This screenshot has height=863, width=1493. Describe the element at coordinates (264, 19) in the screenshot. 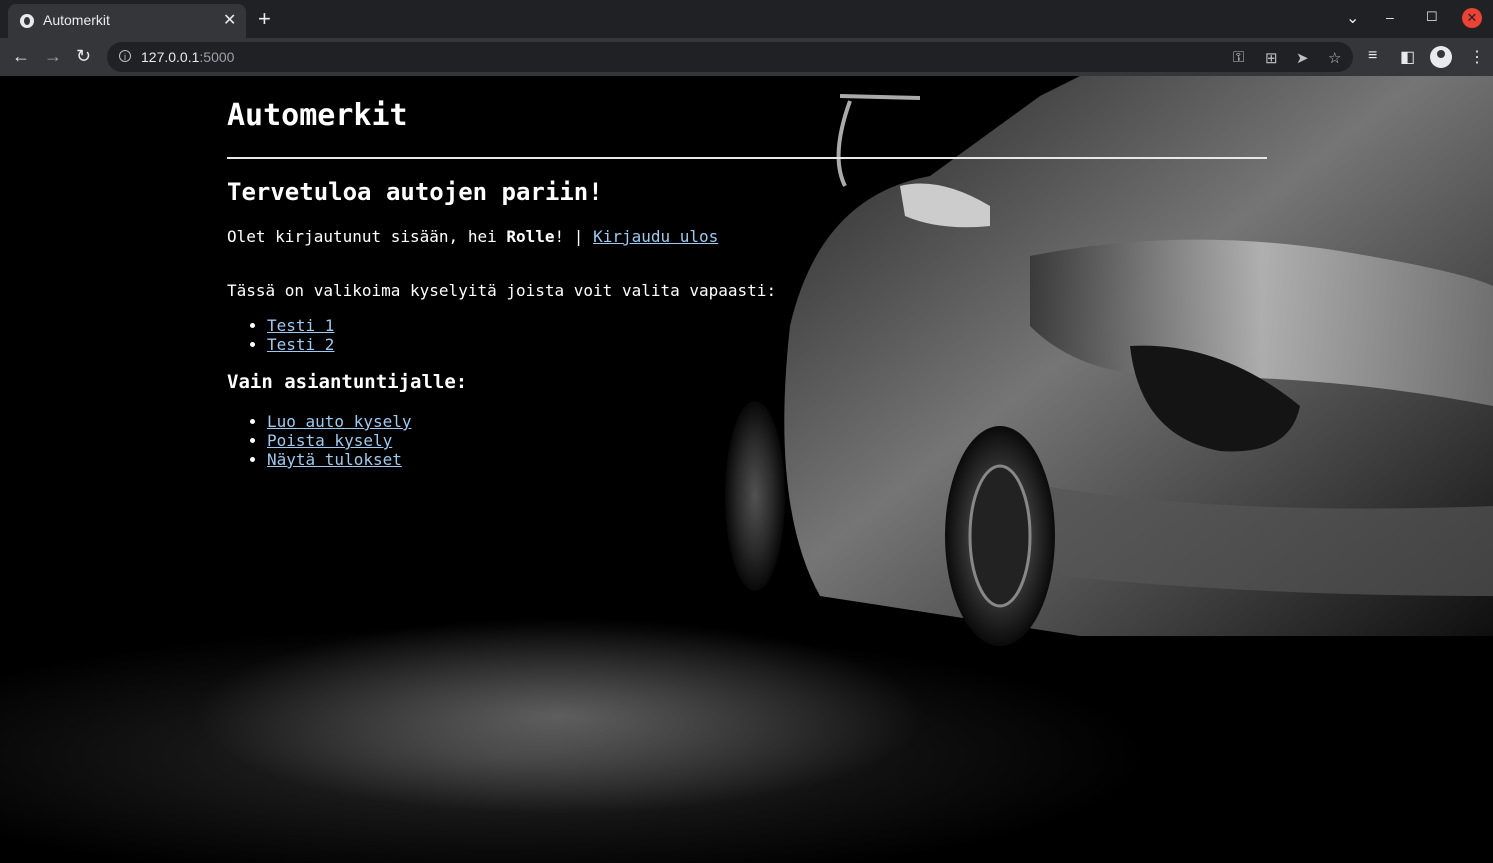

I see `new-tab-plus-icon: +` at that location.